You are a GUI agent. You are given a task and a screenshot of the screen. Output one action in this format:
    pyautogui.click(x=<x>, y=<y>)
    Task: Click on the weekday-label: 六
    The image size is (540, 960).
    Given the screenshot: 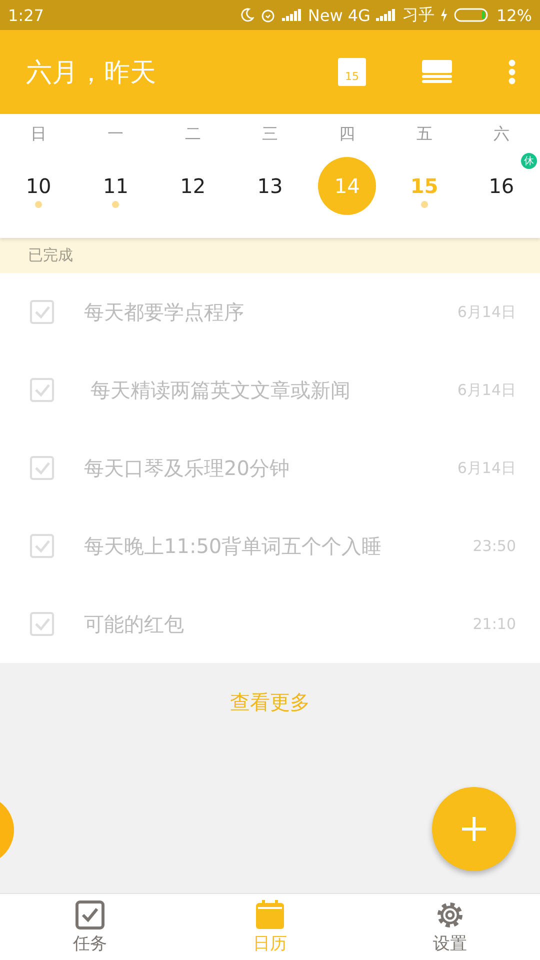 What is the action you would take?
    pyautogui.click(x=501, y=134)
    